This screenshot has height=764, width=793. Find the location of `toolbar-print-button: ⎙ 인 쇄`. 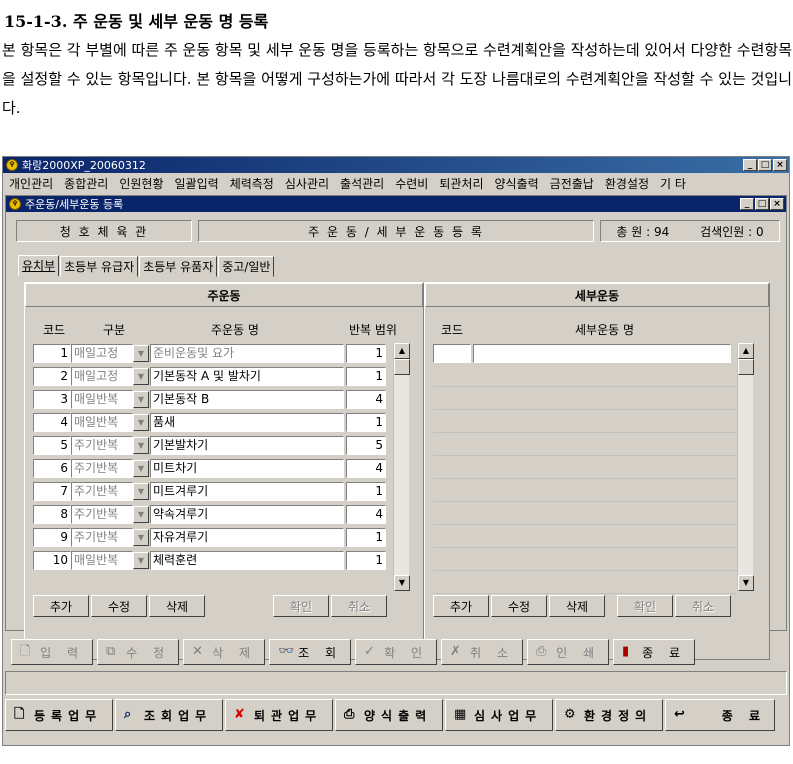

toolbar-print-button: ⎙ 인 쇄 is located at coordinates (568, 652).